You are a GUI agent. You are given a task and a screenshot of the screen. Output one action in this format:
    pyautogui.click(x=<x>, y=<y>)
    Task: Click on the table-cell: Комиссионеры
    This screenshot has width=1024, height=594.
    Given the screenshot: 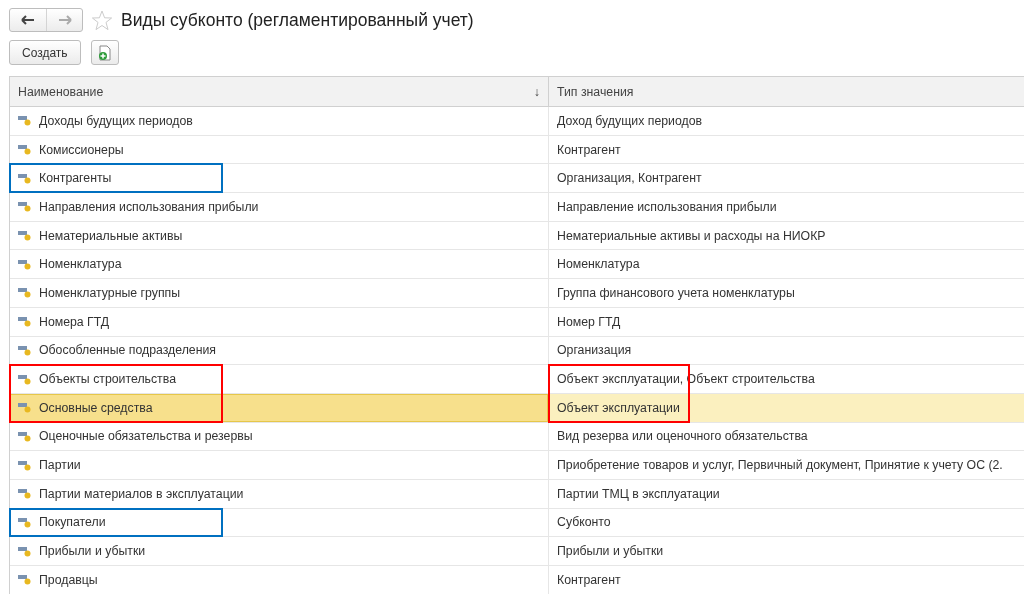 What is the action you would take?
    pyautogui.click(x=279, y=150)
    